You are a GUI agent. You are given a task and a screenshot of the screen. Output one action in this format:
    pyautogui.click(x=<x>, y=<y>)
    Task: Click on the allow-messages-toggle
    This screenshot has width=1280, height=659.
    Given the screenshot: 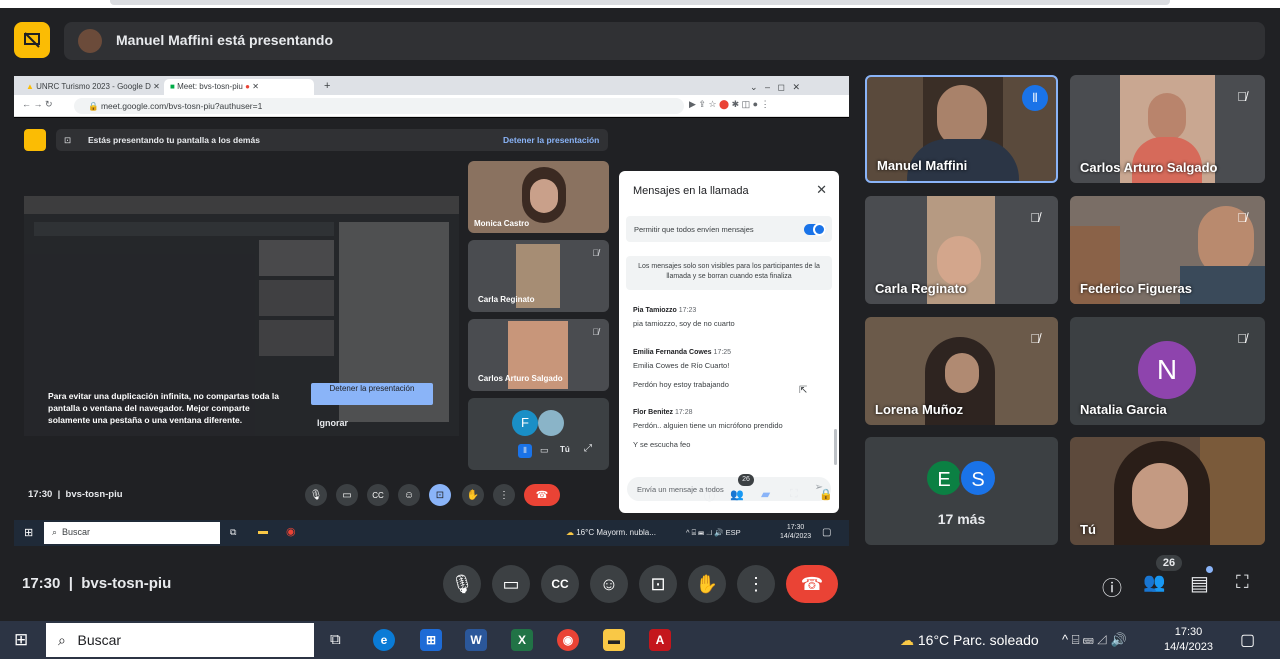 What is the action you would take?
    pyautogui.click(x=815, y=229)
    